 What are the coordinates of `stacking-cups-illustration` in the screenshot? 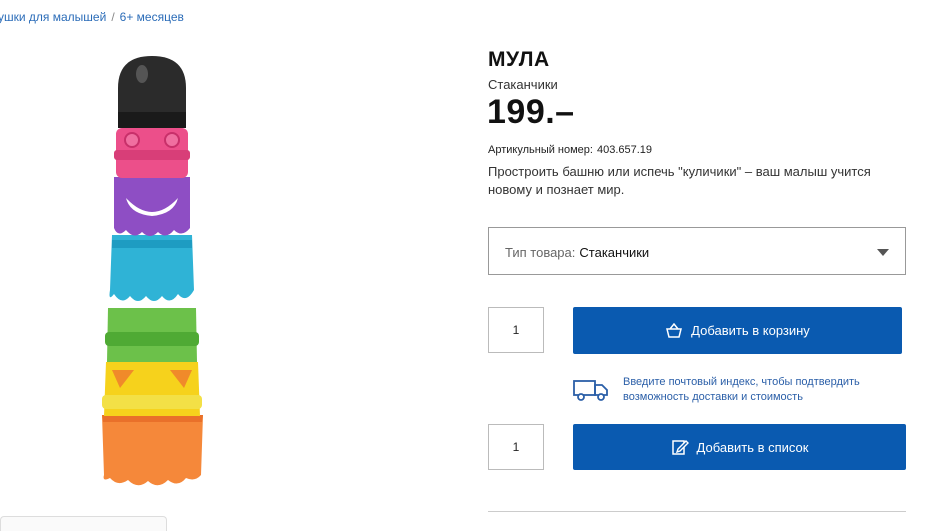 It's located at (152, 271).